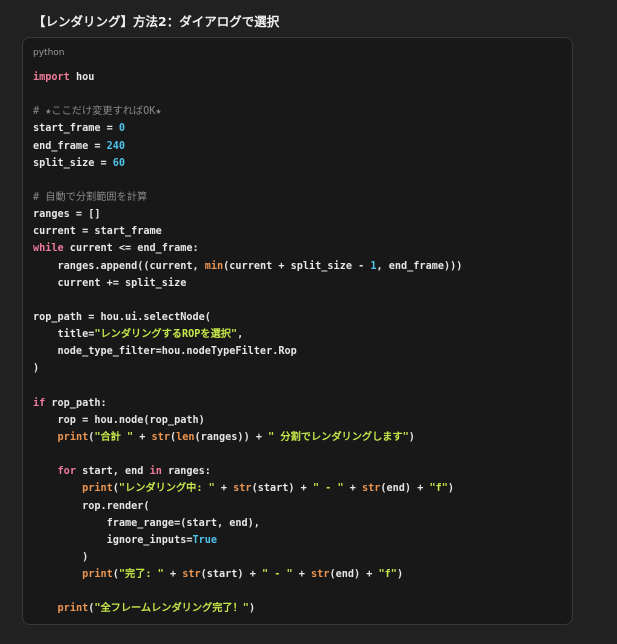 This screenshot has height=644, width=617. What do you see at coordinates (247, 403) in the screenshot?
I see `code-line: if rop_path:` at bounding box center [247, 403].